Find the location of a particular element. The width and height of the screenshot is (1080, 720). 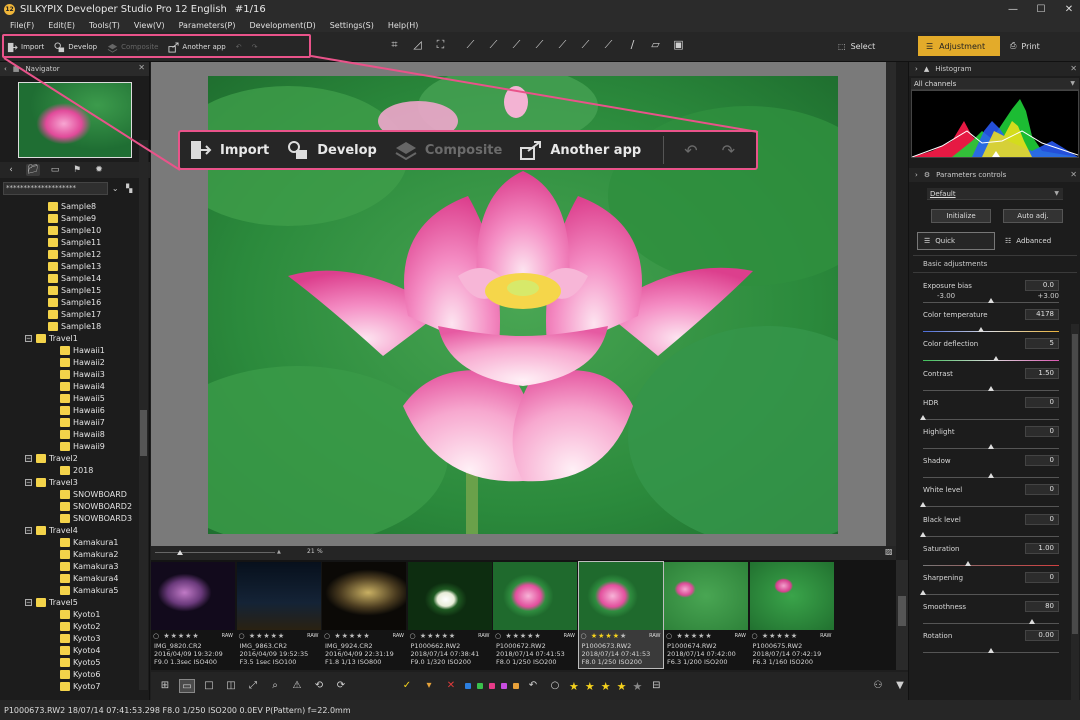

eraser-icon: ▱ is located at coordinates (655, 44).